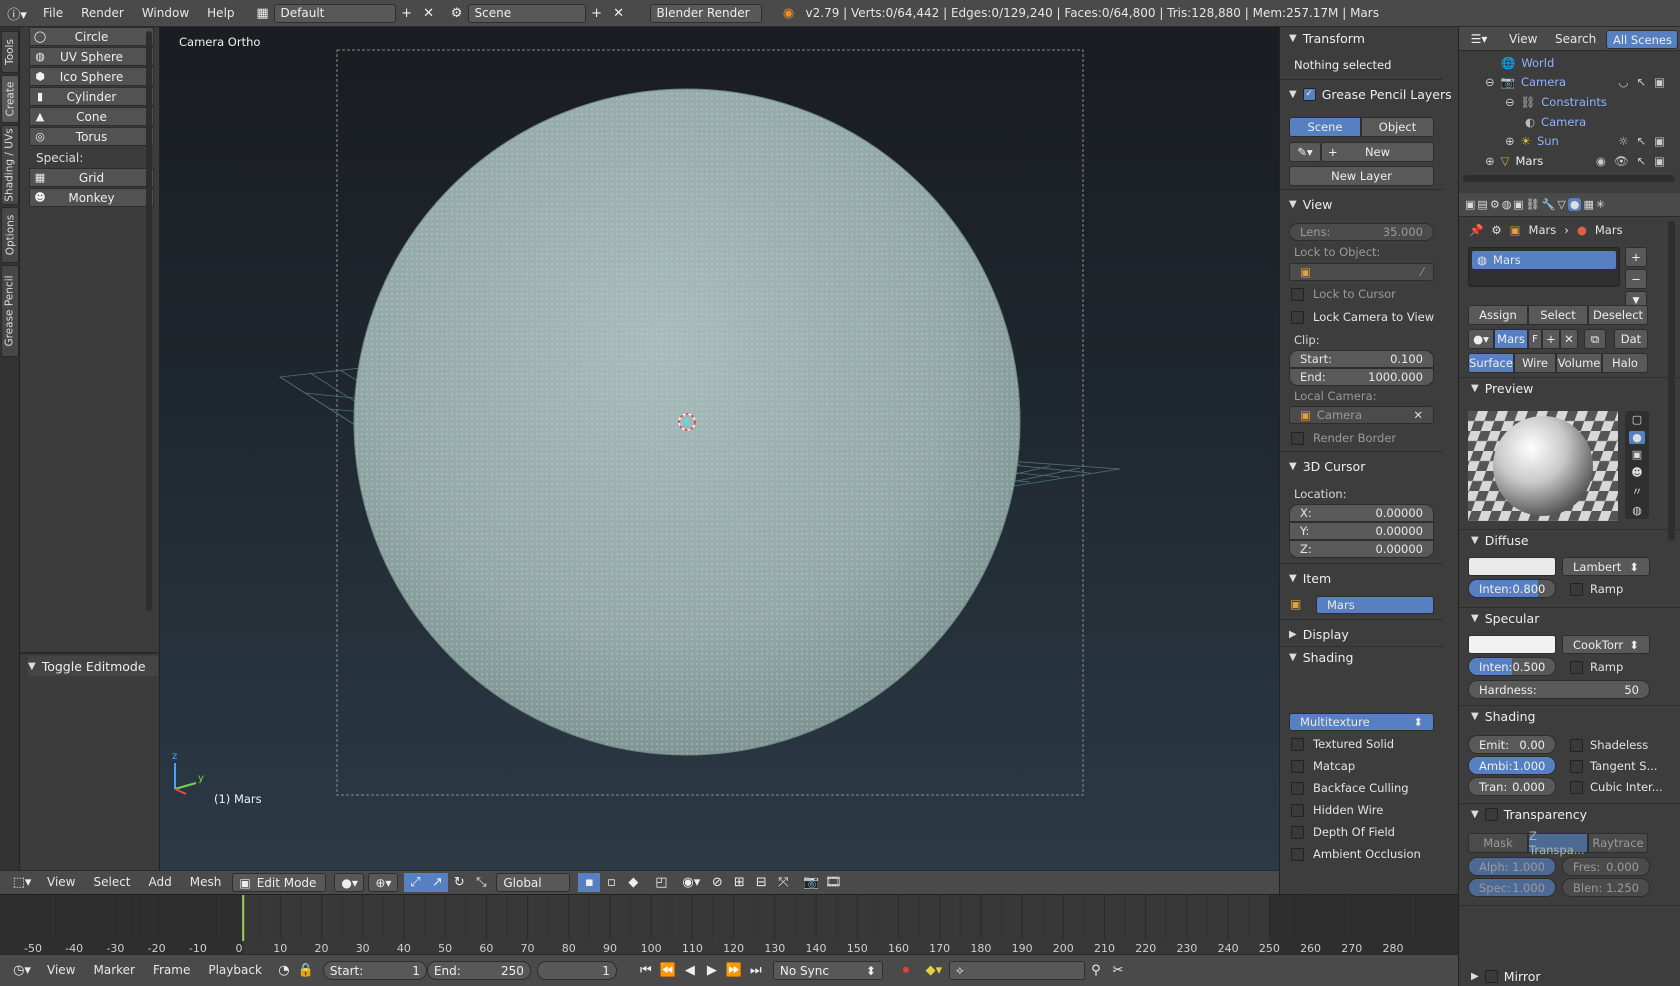 Image resolution: width=1680 pixels, height=986 pixels. What do you see at coordinates (1361, 359) in the screenshot?
I see `clip-start-field: Start: 0.100` at bounding box center [1361, 359].